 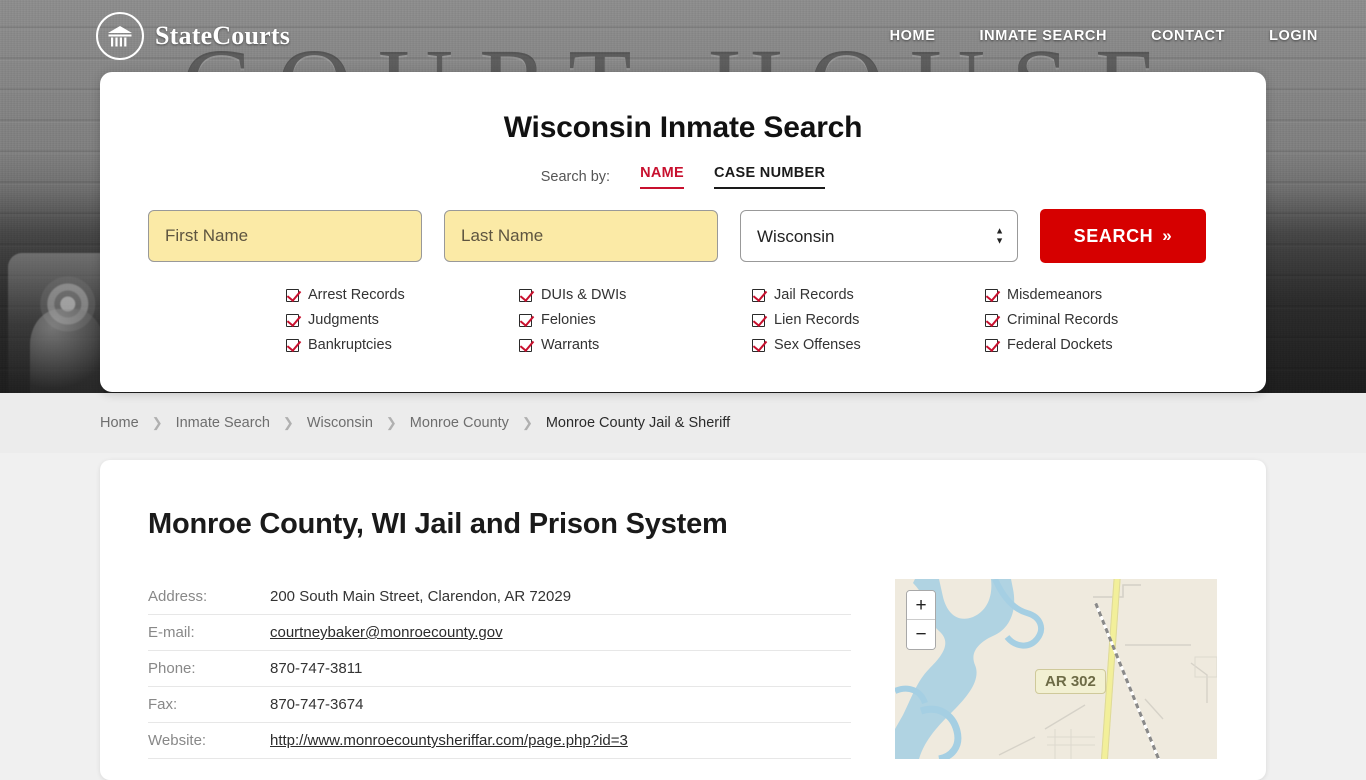 What do you see at coordinates (921, 605) in the screenshot?
I see `map-zoom-in-button: +` at bounding box center [921, 605].